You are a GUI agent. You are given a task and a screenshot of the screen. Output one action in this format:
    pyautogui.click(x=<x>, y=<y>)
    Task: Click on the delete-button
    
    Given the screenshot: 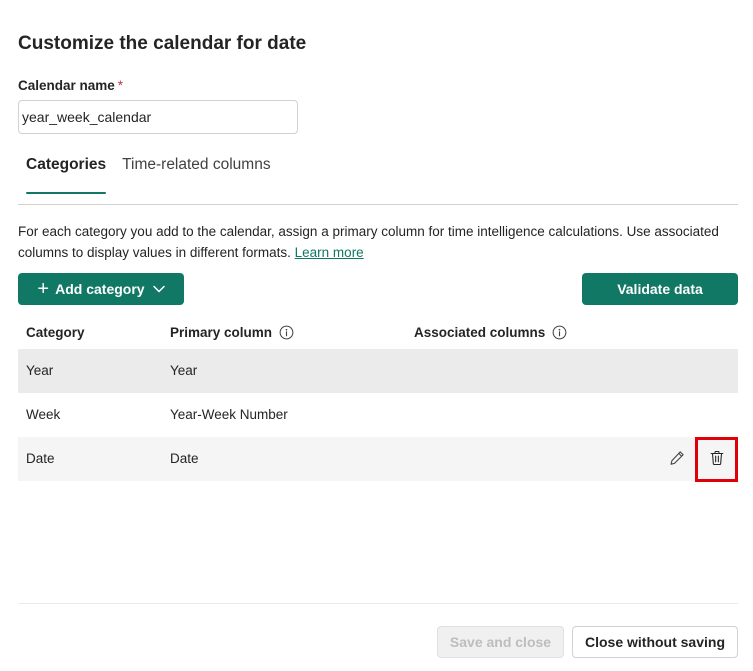 What is the action you would take?
    pyautogui.click(x=716, y=459)
    